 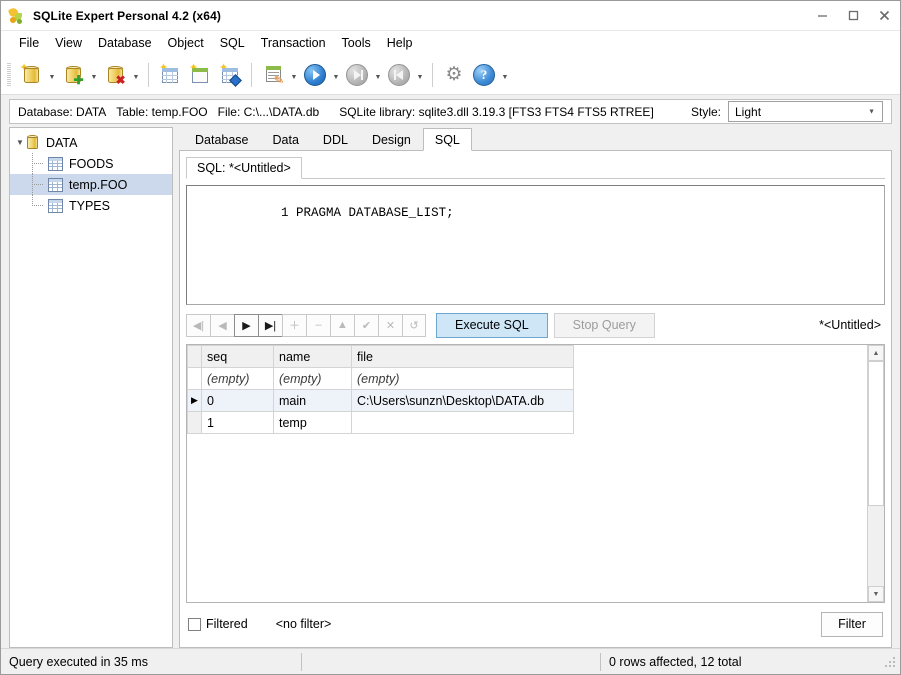 I want to click on tree-node-foods: FOODS, so click(x=91, y=163).